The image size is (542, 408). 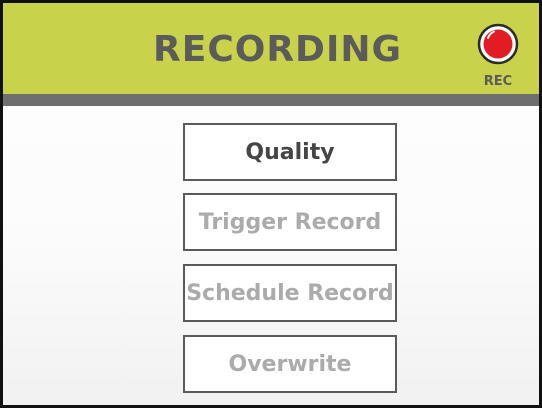 I want to click on rec-label: REC, so click(x=498, y=81).